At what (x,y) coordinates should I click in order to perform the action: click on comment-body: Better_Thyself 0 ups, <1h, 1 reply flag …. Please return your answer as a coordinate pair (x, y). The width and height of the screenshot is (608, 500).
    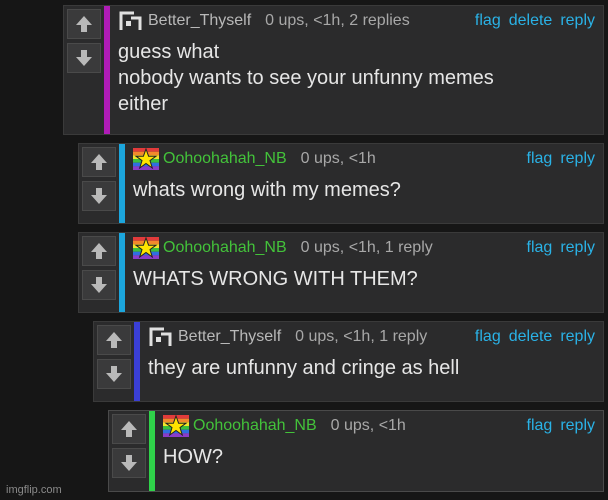
    Looking at the image, I should click on (371, 361).